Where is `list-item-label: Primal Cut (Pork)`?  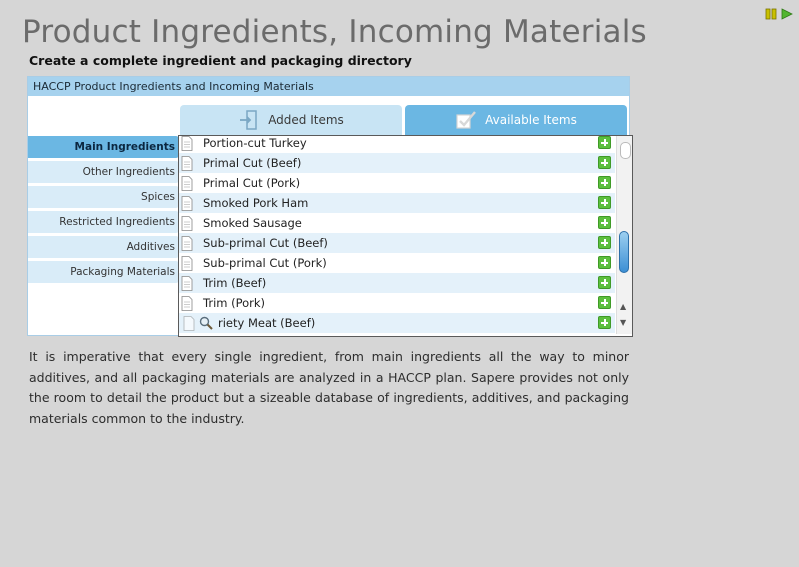 list-item-label: Primal Cut (Pork) is located at coordinates (252, 183).